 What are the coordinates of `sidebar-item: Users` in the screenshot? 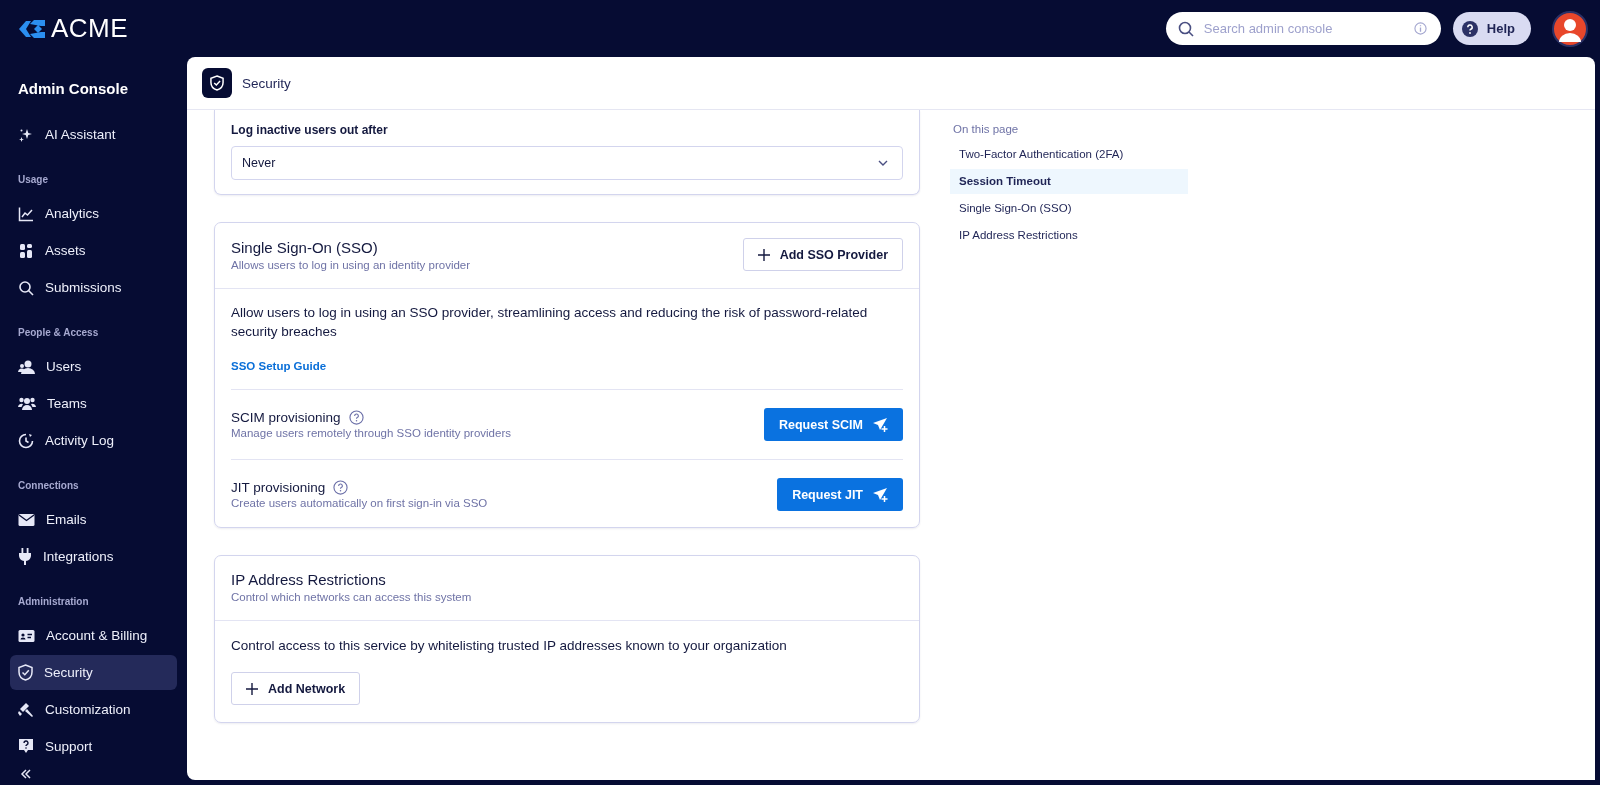 It's located at (93, 366).